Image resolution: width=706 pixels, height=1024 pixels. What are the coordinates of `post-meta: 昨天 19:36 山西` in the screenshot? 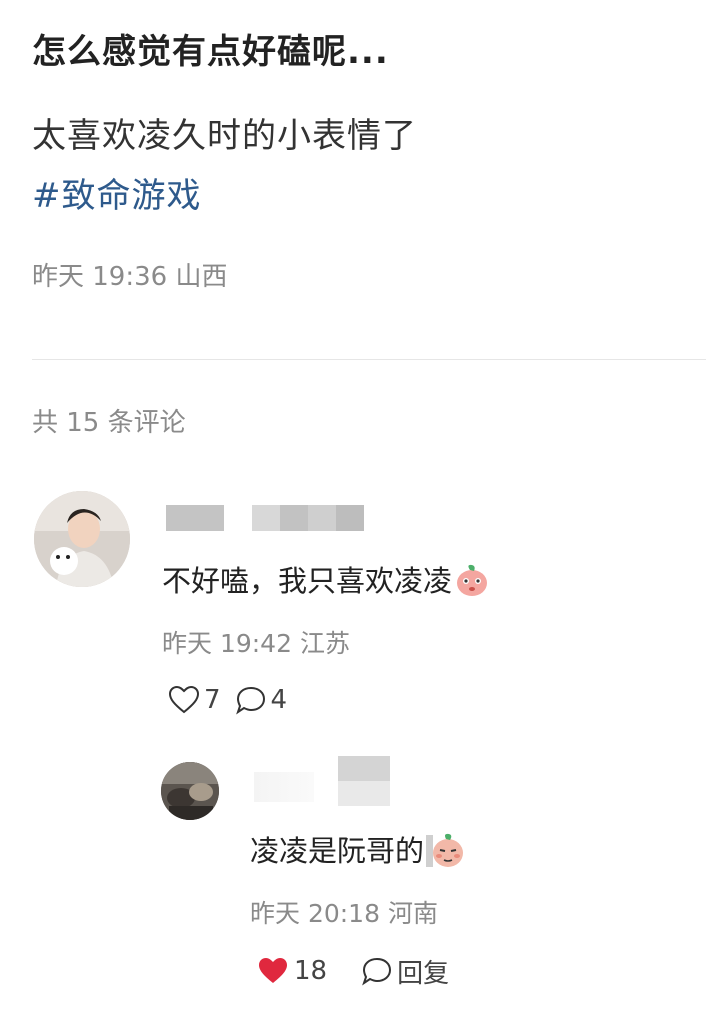 It's located at (129, 274).